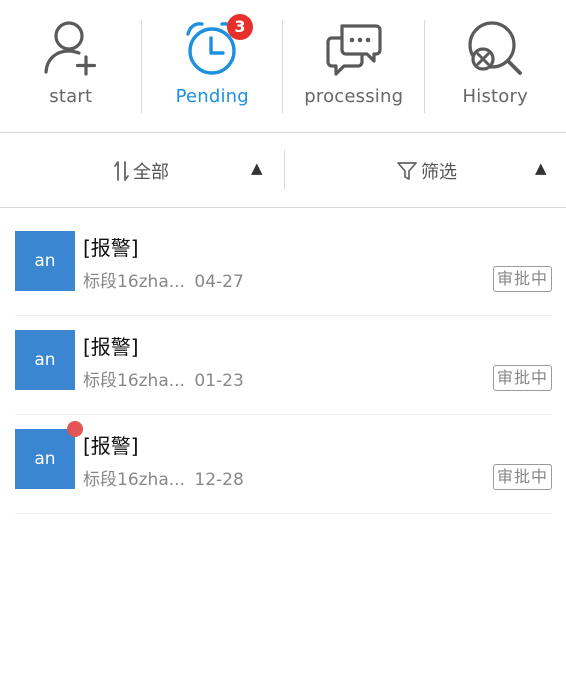 The image size is (566, 699). Describe the element at coordinates (354, 96) in the screenshot. I see `tab-processing-label: processing` at that location.